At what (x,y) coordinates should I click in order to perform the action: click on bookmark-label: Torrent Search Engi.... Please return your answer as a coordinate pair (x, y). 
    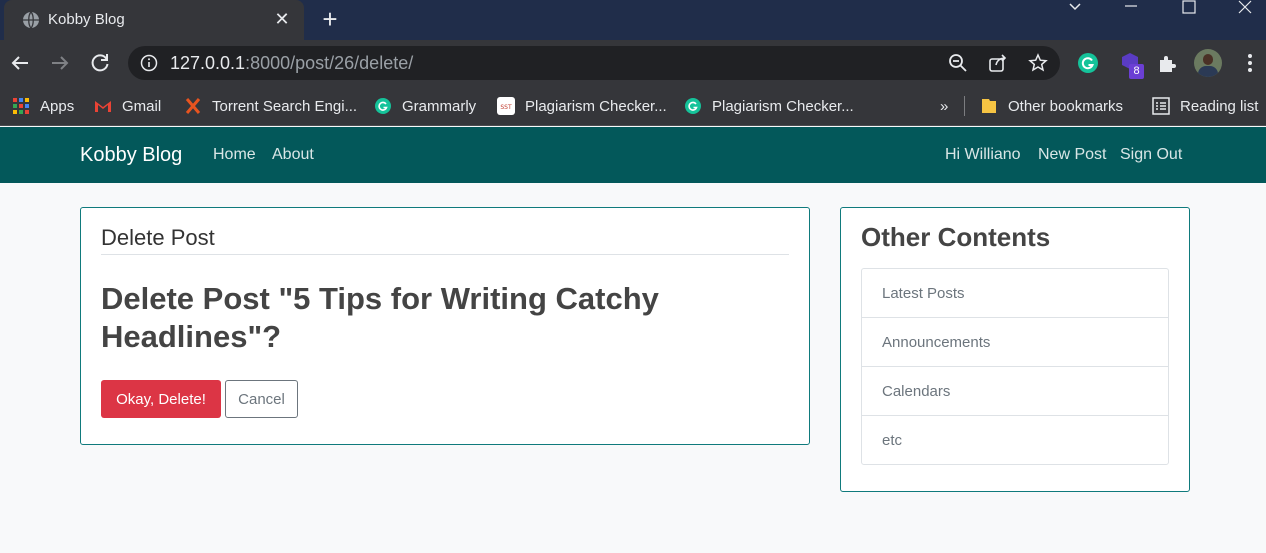
    Looking at the image, I should click on (285, 106).